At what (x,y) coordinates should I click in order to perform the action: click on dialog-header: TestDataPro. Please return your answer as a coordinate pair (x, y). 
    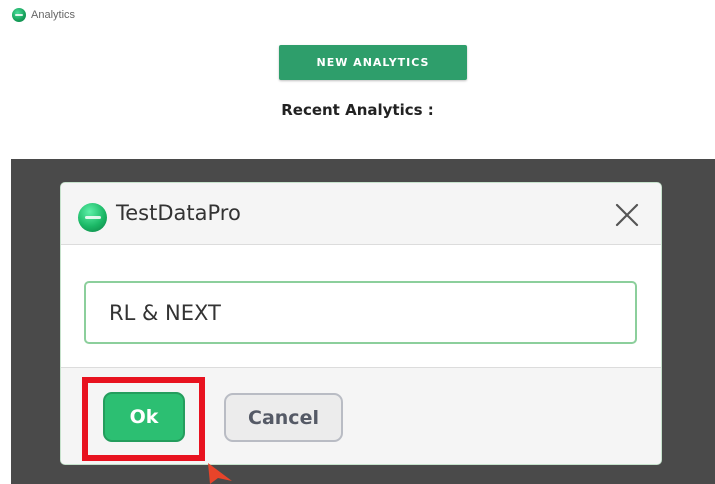
    Looking at the image, I should click on (361, 214).